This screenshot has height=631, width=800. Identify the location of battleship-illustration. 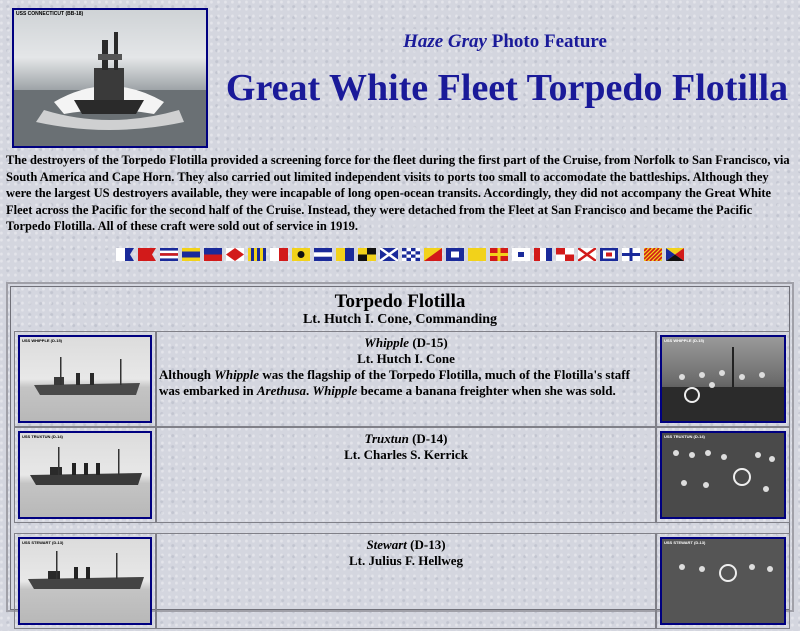
(110, 89).